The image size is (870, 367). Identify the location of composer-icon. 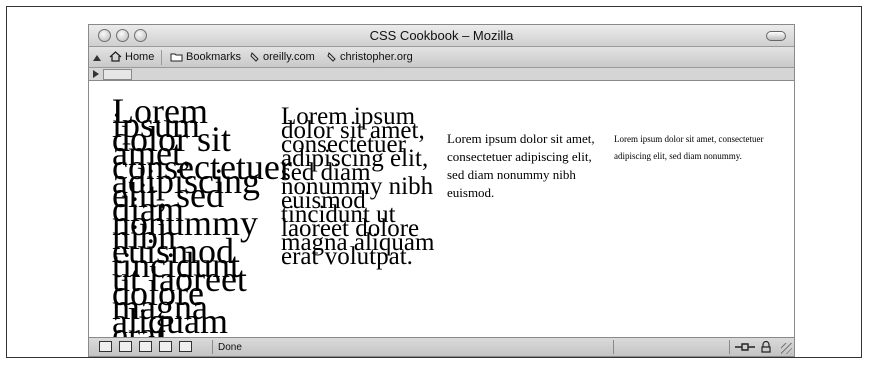
(145, 346).